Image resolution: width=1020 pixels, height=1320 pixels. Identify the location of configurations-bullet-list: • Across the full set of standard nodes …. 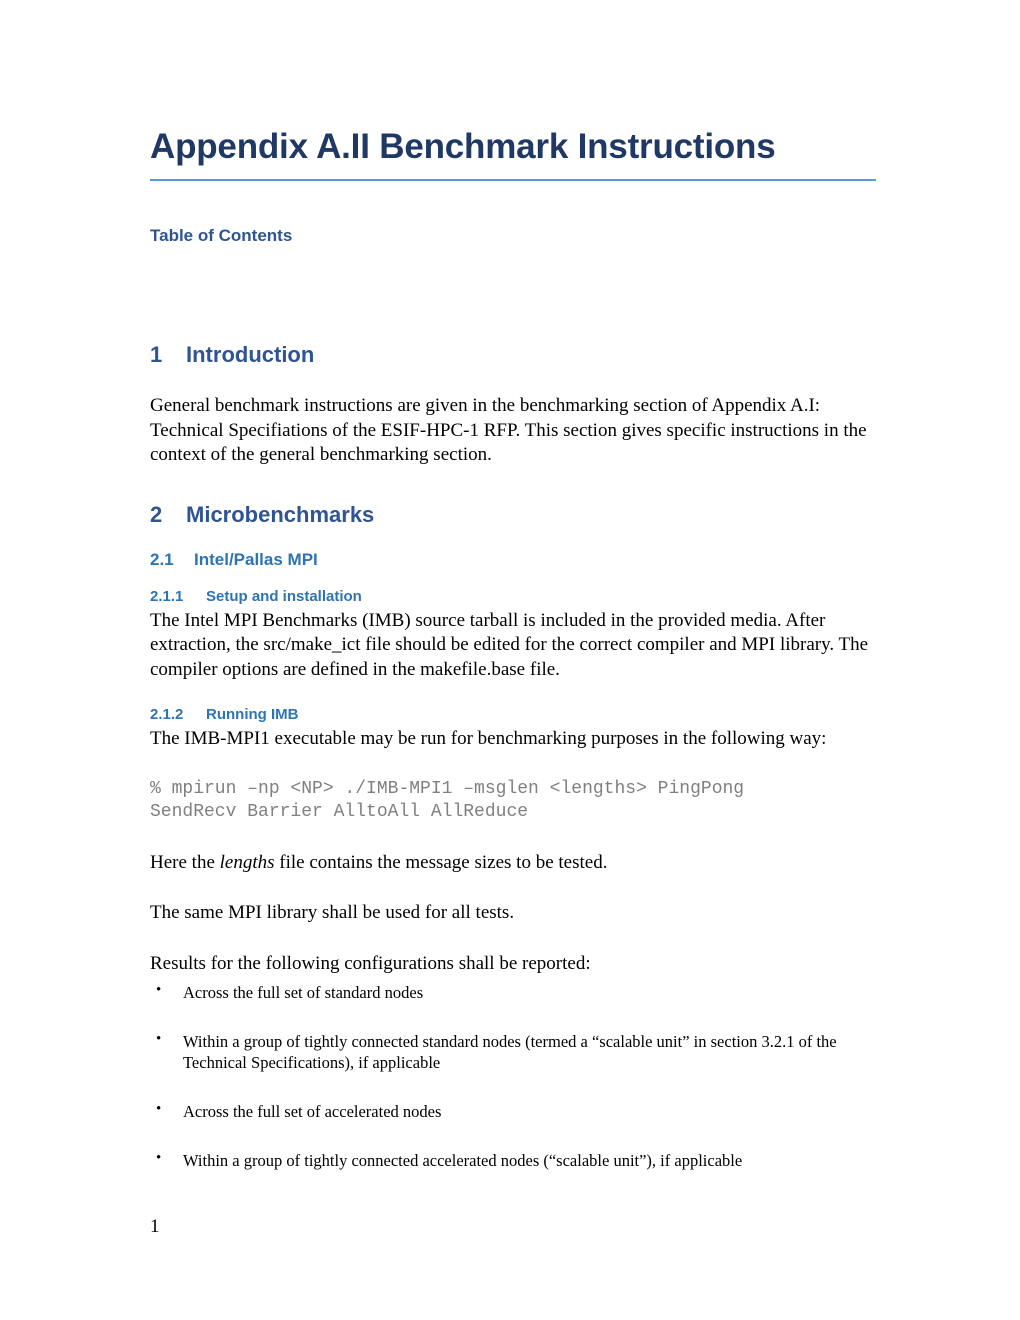
(513, 1077).